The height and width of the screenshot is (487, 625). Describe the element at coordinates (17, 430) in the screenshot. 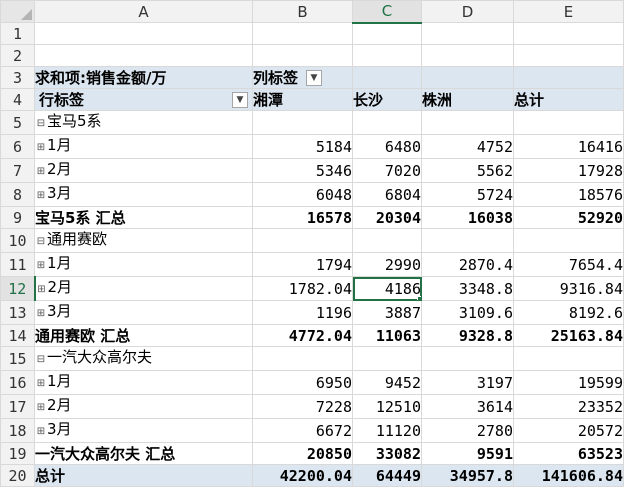

I see `row-header-18: 18` at that location.